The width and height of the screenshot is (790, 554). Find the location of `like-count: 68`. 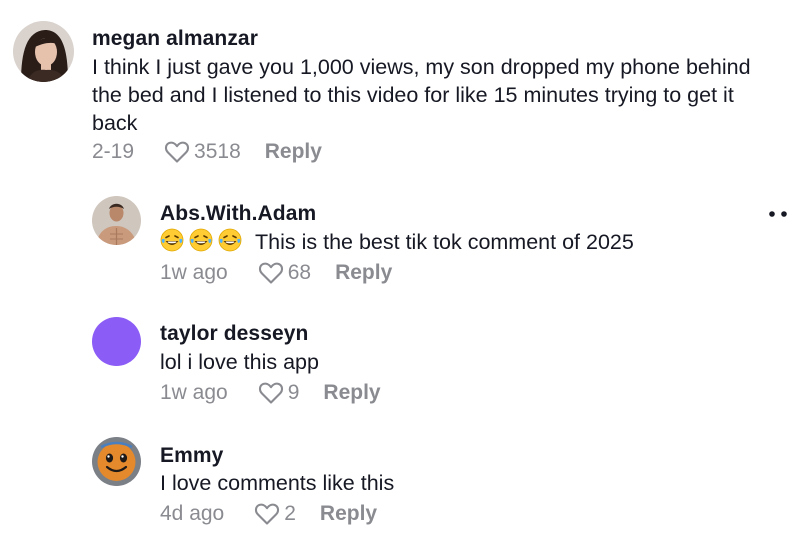

like-count: 68 is located at coordinates (299, 272).